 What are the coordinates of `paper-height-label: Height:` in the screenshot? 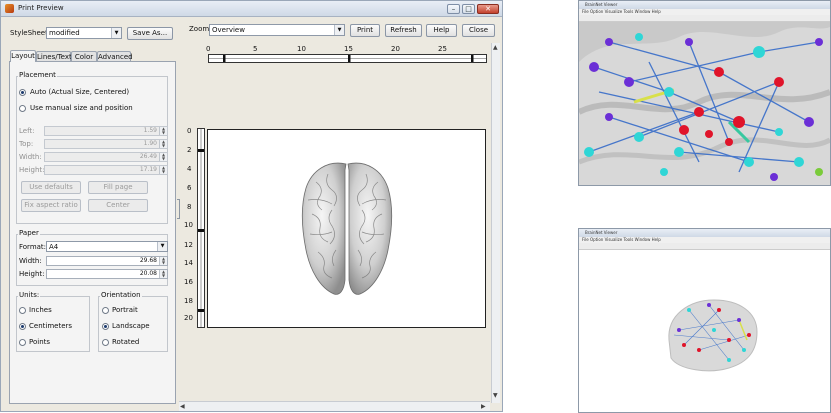 It's located at (32, 274).